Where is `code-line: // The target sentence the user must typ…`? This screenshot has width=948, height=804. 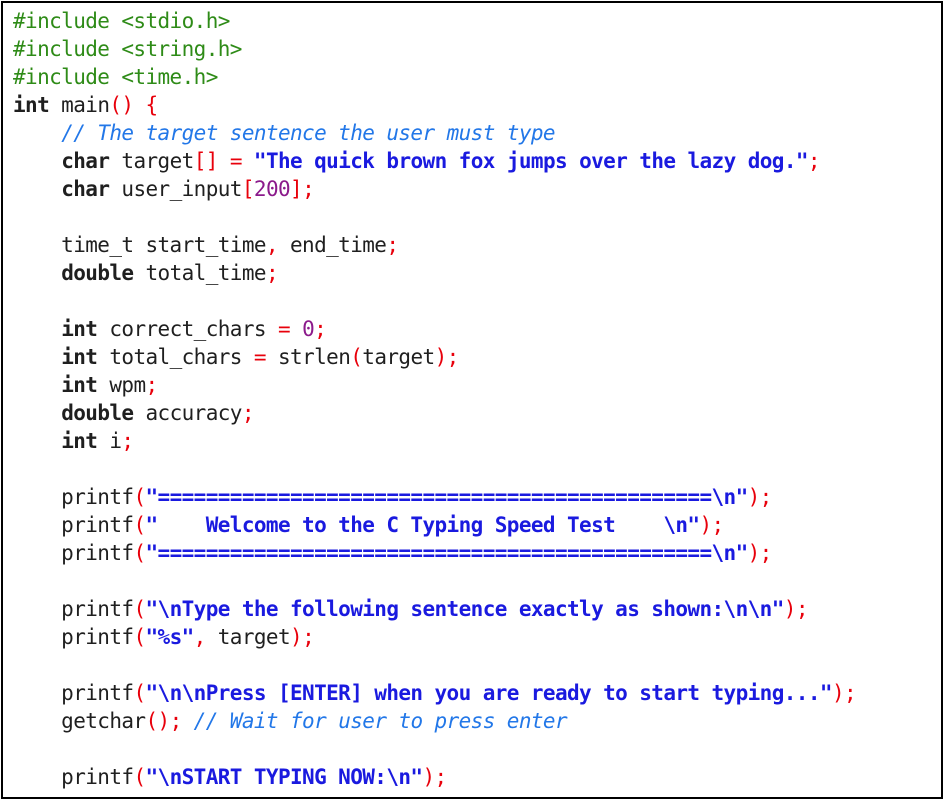
code-line: // The target sentence the user must typ… is located at coordinates (434, 133).